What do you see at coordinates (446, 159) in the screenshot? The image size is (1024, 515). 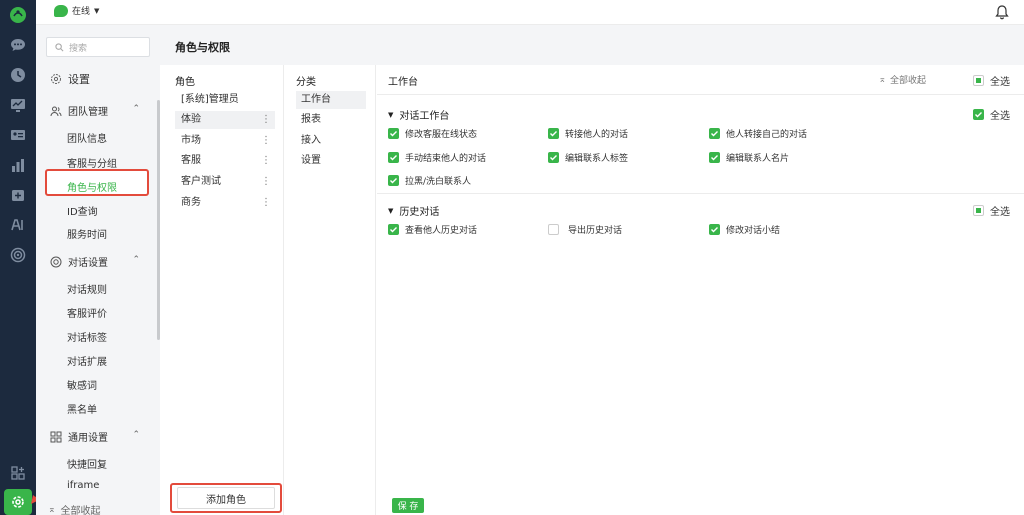 I see `option-label: 手动结束他人的对话` at bounding box center [446, 159].